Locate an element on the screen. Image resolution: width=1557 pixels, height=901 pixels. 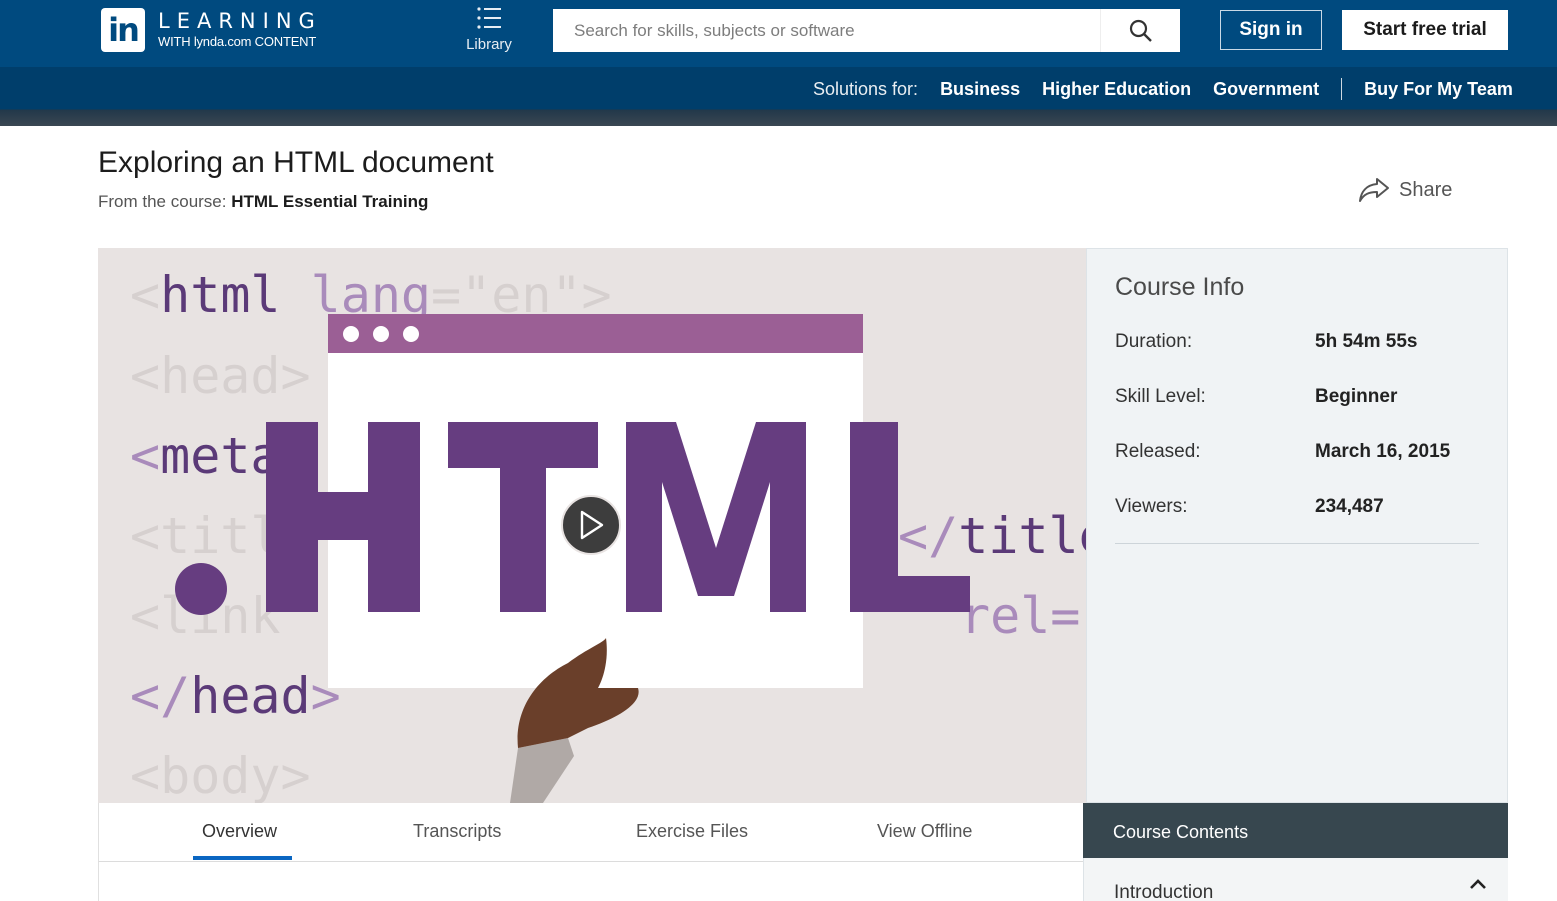
page-title: Exploring an HTML document is located at coordinates (296, 162).